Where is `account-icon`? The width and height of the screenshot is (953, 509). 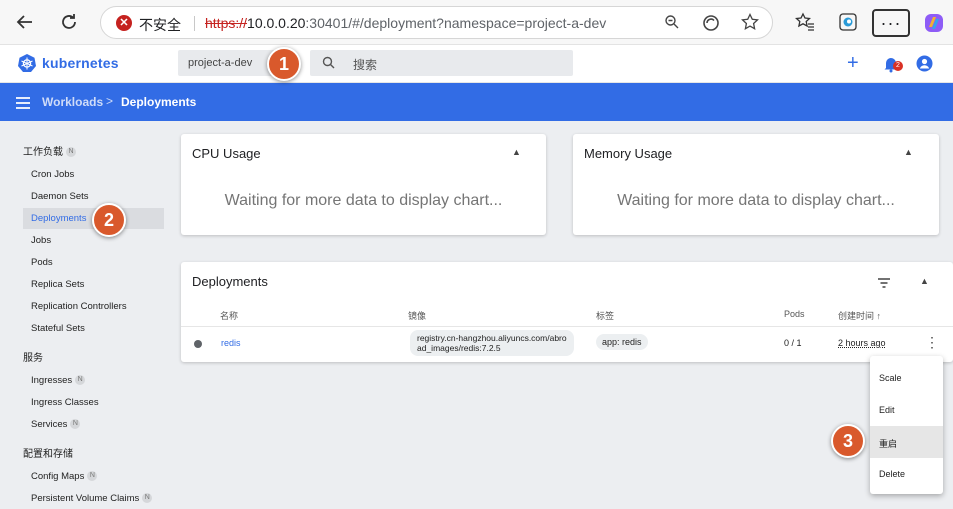
account-icon is located at coordinates (924, 66).